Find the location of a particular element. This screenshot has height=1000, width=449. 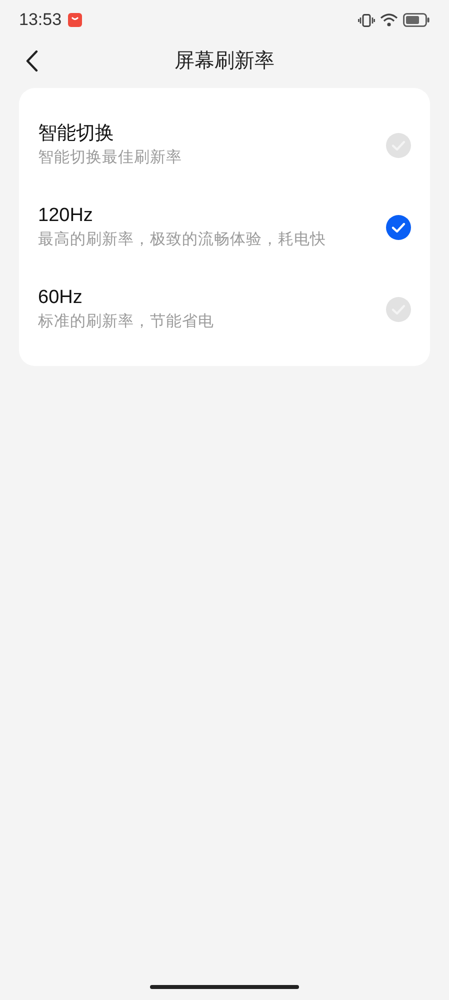

option-description: 智能切换最佳刷新率 is located at coordinates (110, 158).